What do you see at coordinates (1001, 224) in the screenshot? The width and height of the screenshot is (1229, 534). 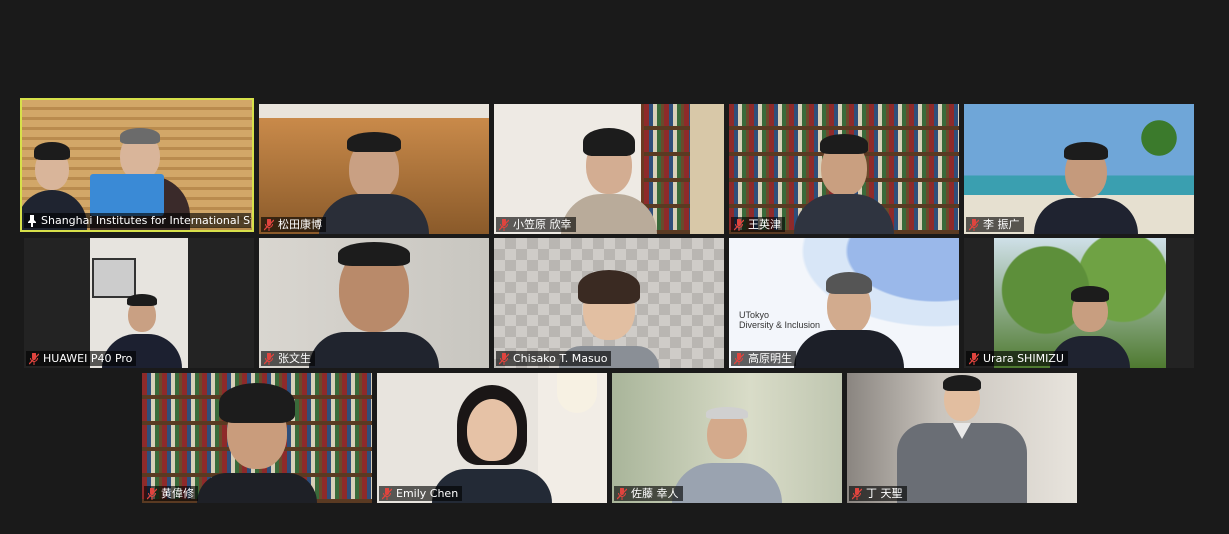 I see `participant-name: 李 振广` at bounding box center [1001, 224].